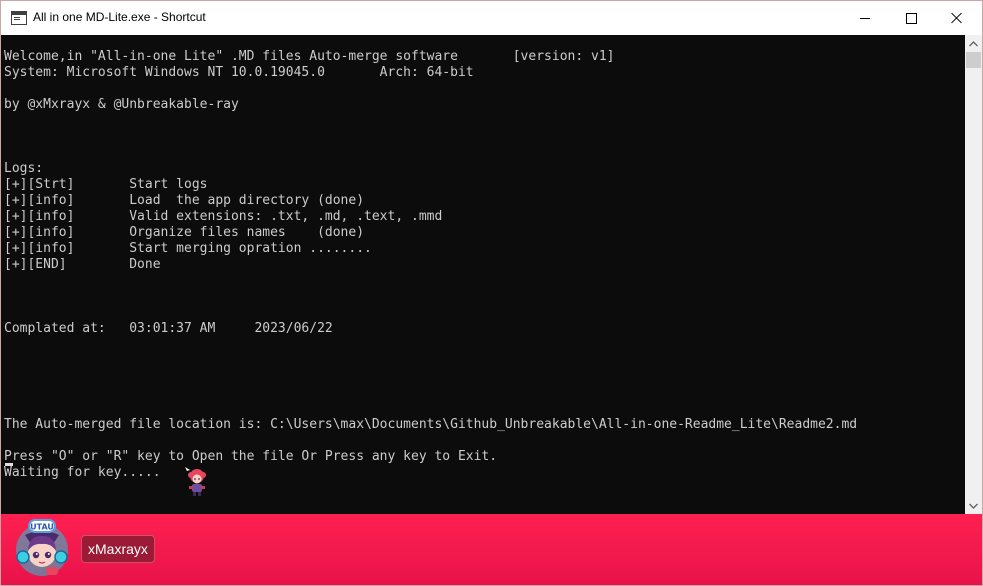 The image size is (983, 586). What do you see at coordinates (168, 328) in the screenshot?
I see `console-line: Complated at: 03:01:37 AM 2023/06/22` at bounding box center [168, 328].